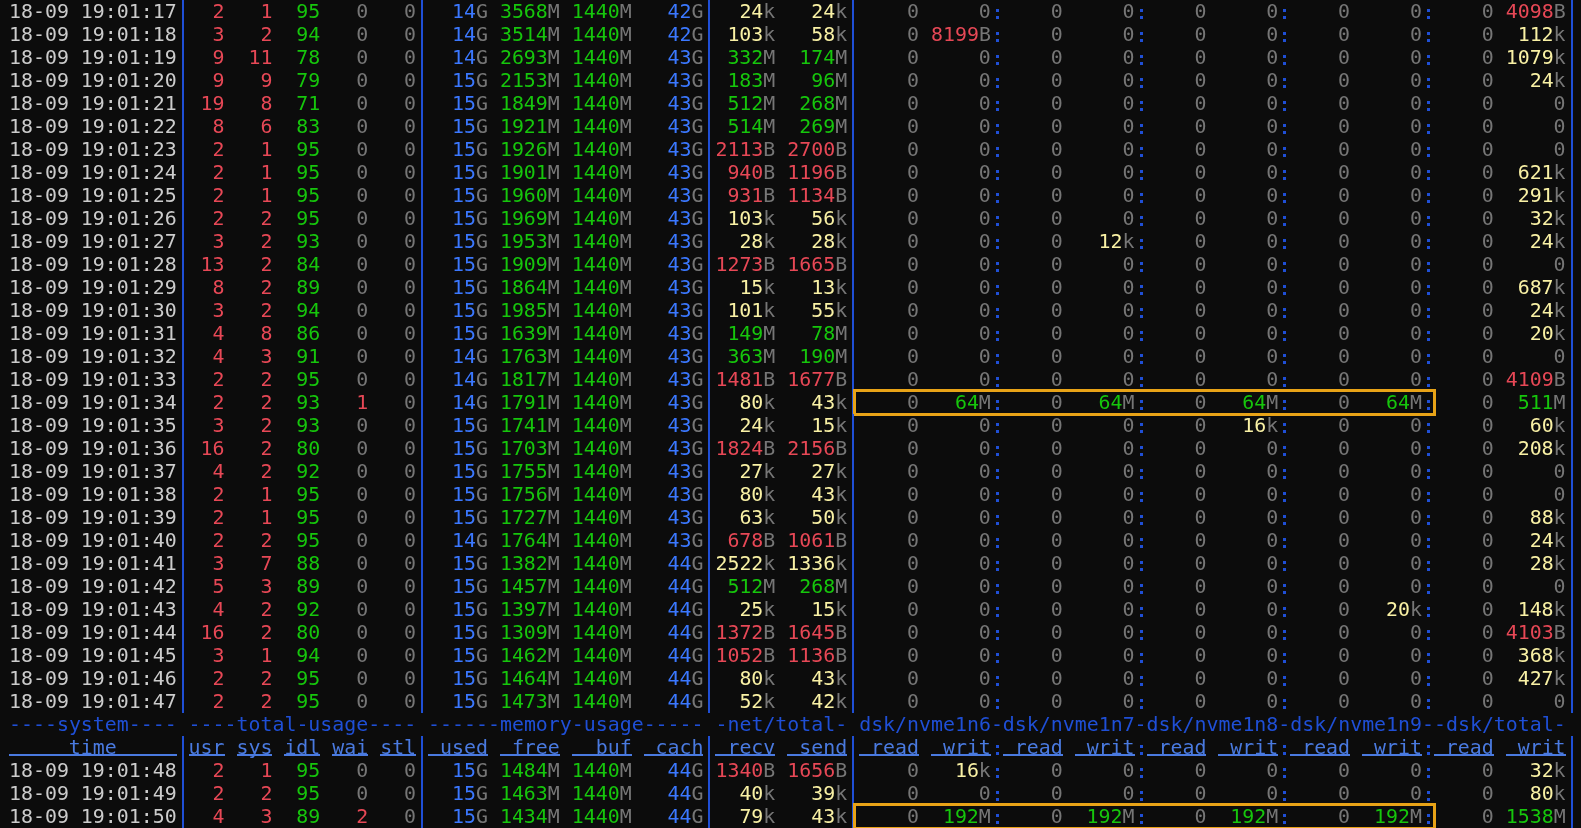  Describe the element at coordinates (751, 218) in the screenshot. I see `stat-value: 103k` at that location.